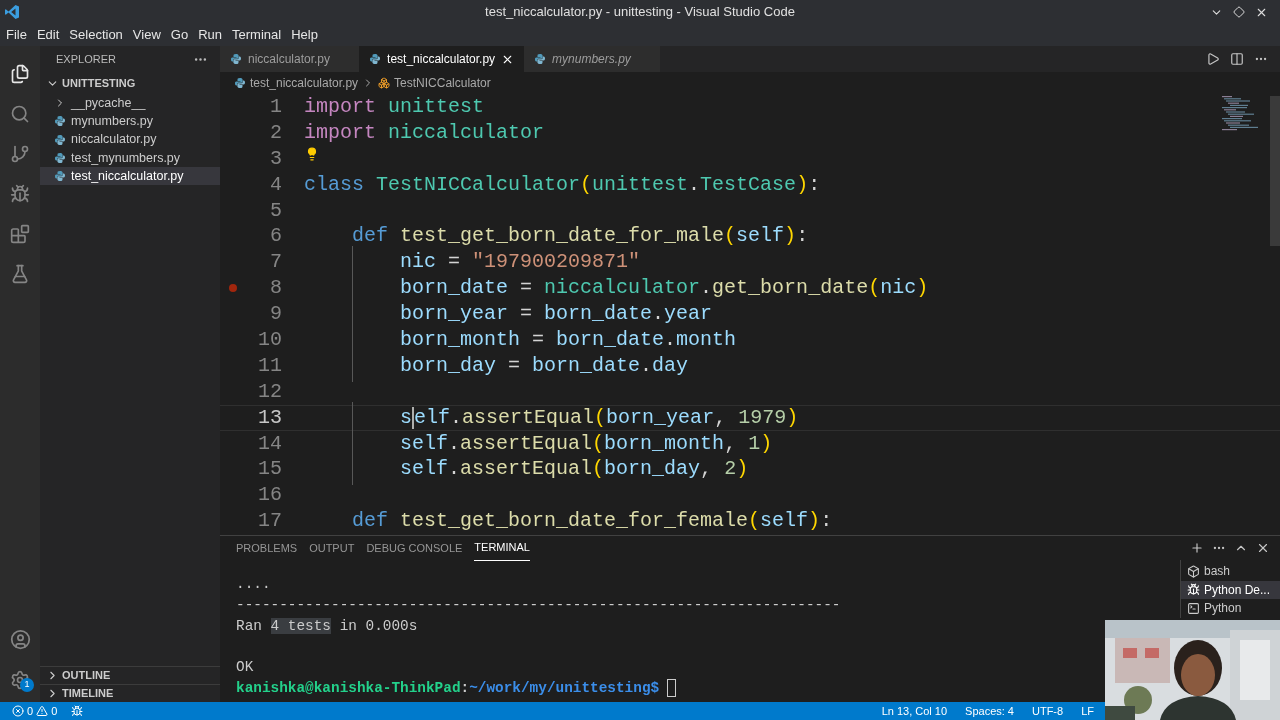 This screenshot has width=1280, height=720. What do you see at coordinates (275, 132) in the screenshot?
I see `line-number: 2` at bounding box center [275, 132].